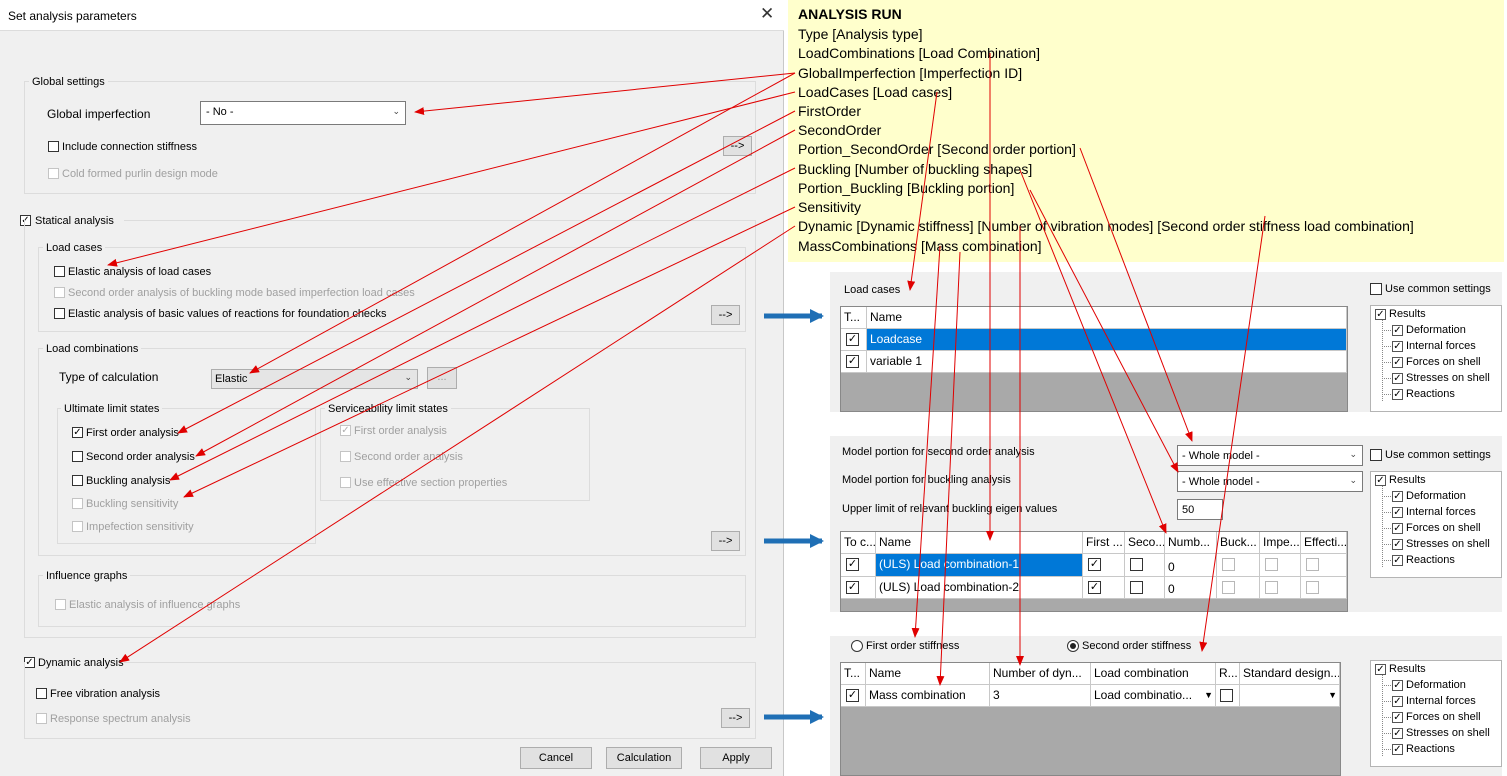  What do you see at coordinates (725, 541) in the screenshot?
I see `load-combinations-arrow-button: -->` at bounding box center [725, 541].